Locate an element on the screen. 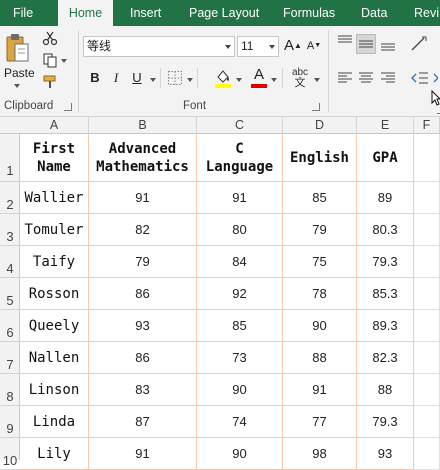 The image size is (440, 470). column-header-f: F is located at coordinates (427, 125).